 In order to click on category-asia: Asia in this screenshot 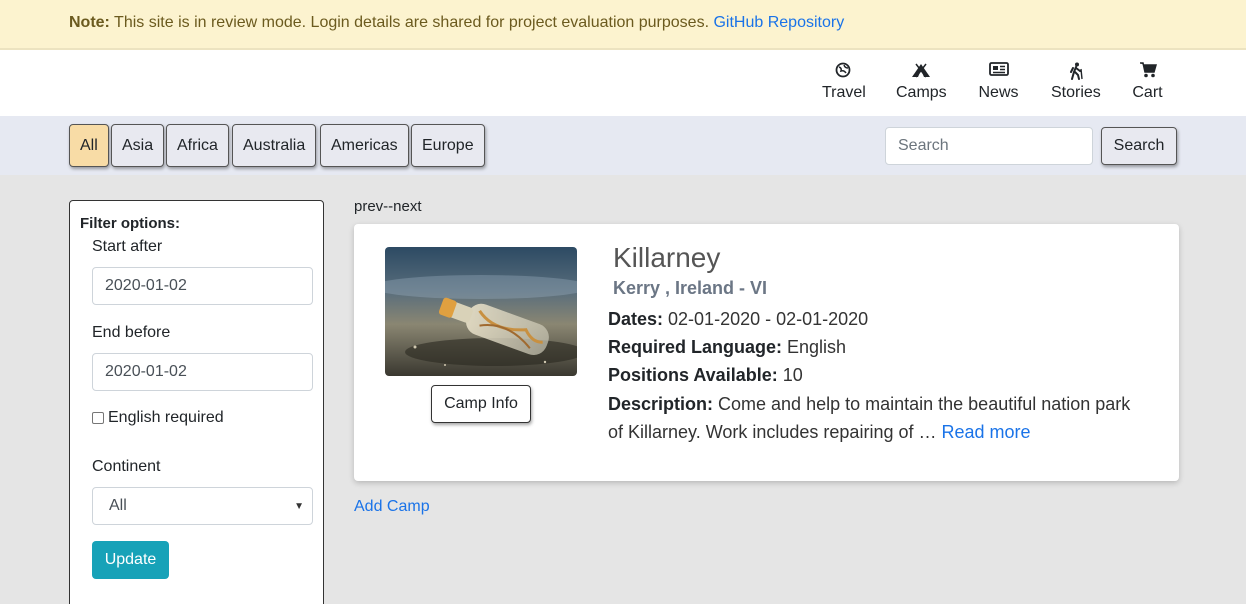, I will do `click(138, 145)`.